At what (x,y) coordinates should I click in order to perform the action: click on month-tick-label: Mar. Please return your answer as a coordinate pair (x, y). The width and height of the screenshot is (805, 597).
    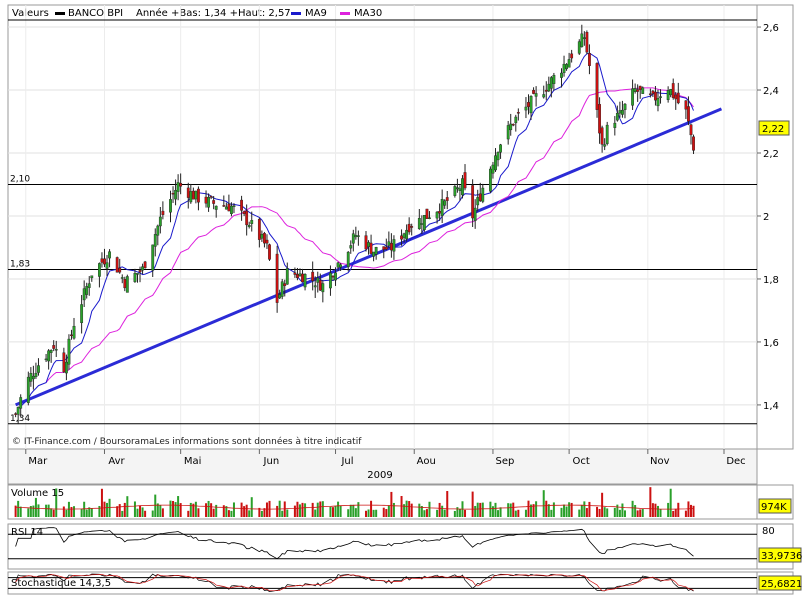
    Looking at the image, I should click on (38, 461).